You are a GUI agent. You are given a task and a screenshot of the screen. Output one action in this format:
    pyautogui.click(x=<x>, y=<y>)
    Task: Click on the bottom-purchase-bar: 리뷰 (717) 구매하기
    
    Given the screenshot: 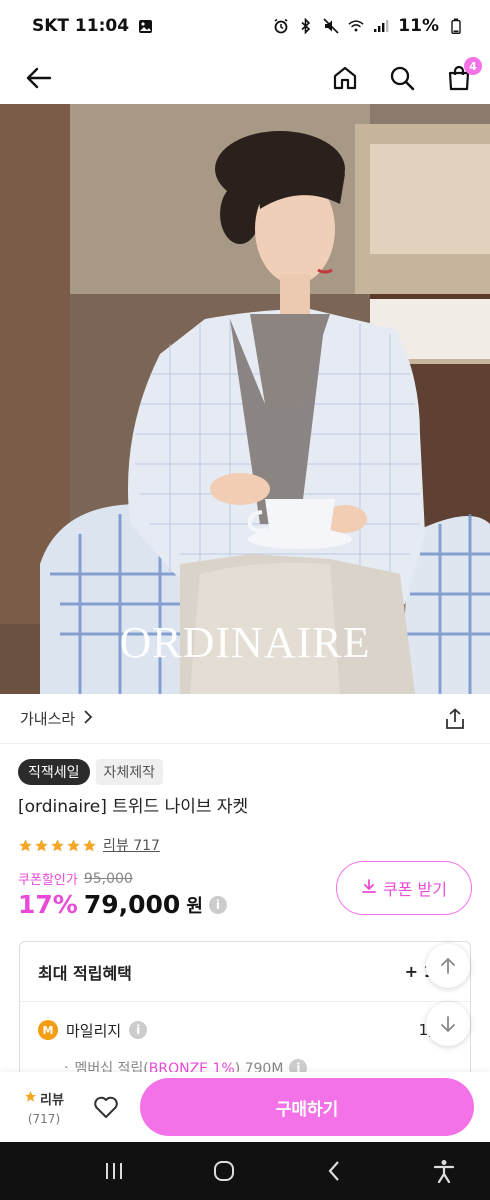 What is the action you would take?
    pyautogui.click(x=245, y=1107)
    